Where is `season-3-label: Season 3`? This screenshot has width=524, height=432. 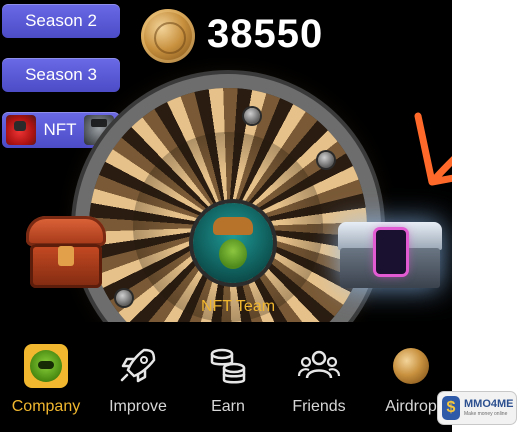
season-3-label: Season 3 is located at coordinates (61, 74).